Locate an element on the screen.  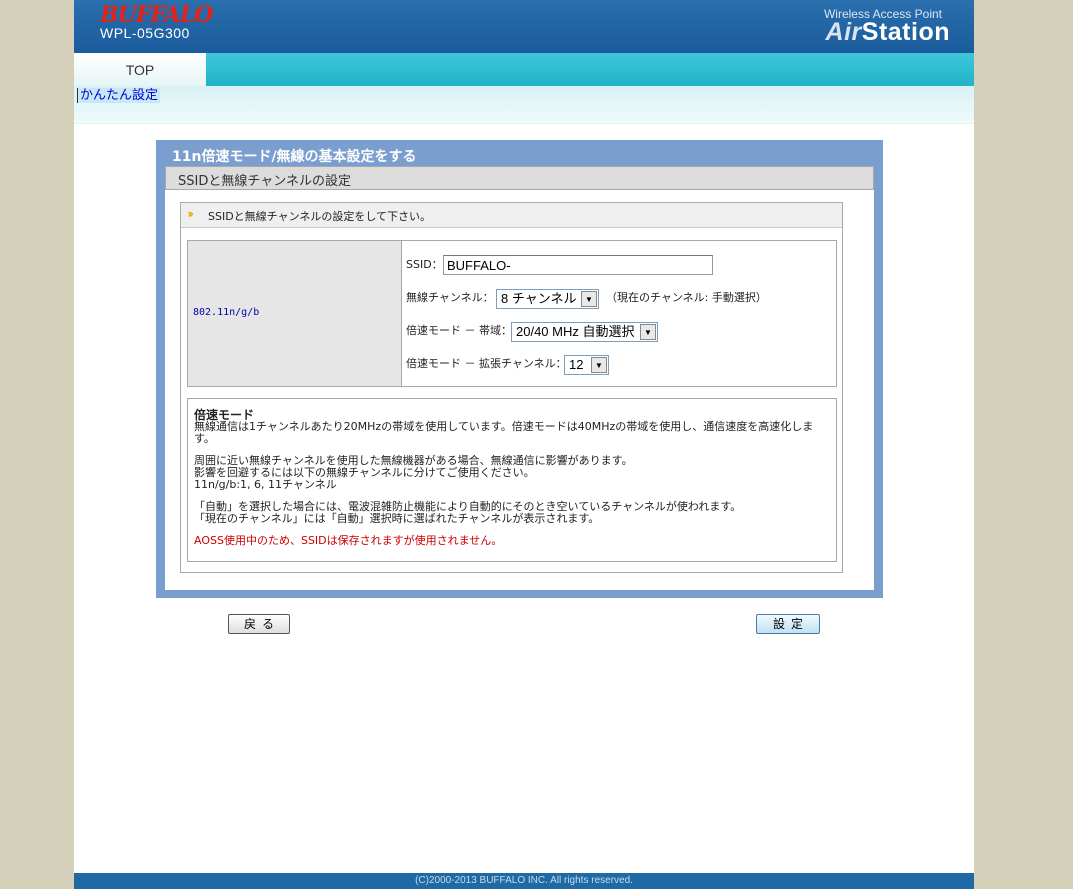
double-chevron-icon: ›› is located at coordinates (190, 214).